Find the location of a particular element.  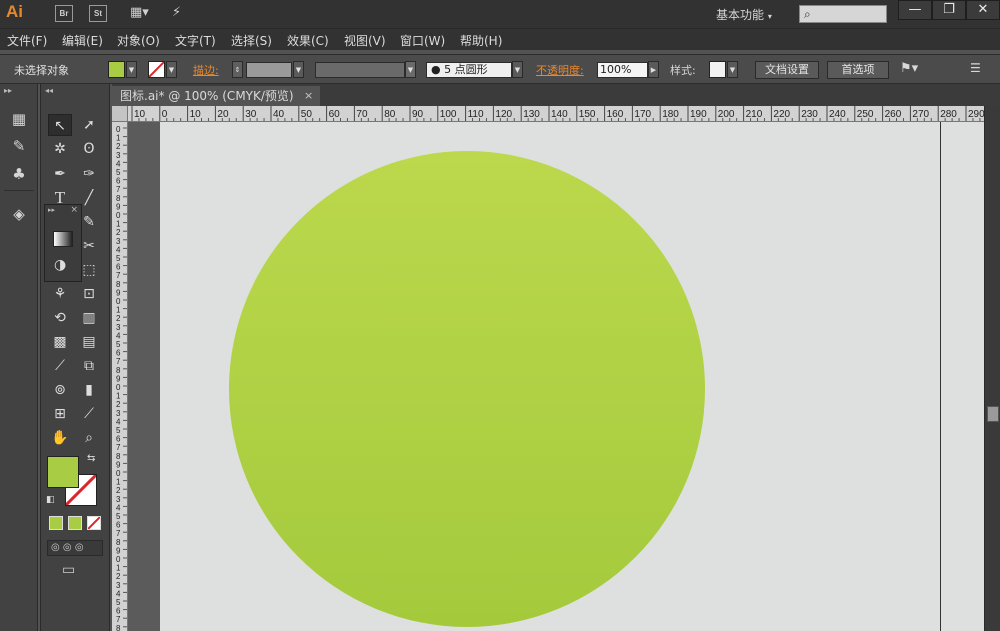

ruler-label: 60 is located at coordinates (335, 114).